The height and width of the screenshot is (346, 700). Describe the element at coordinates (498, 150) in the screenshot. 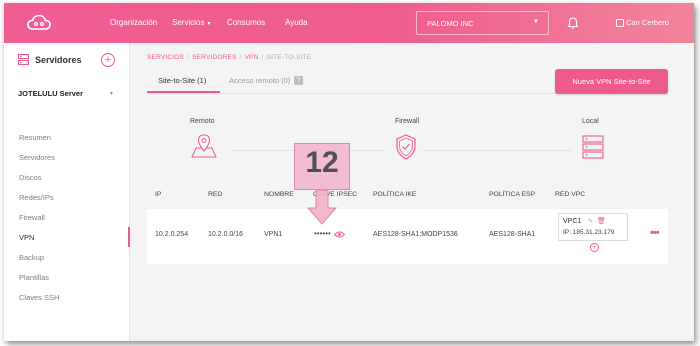

I see `firewall-local-line` at that location.